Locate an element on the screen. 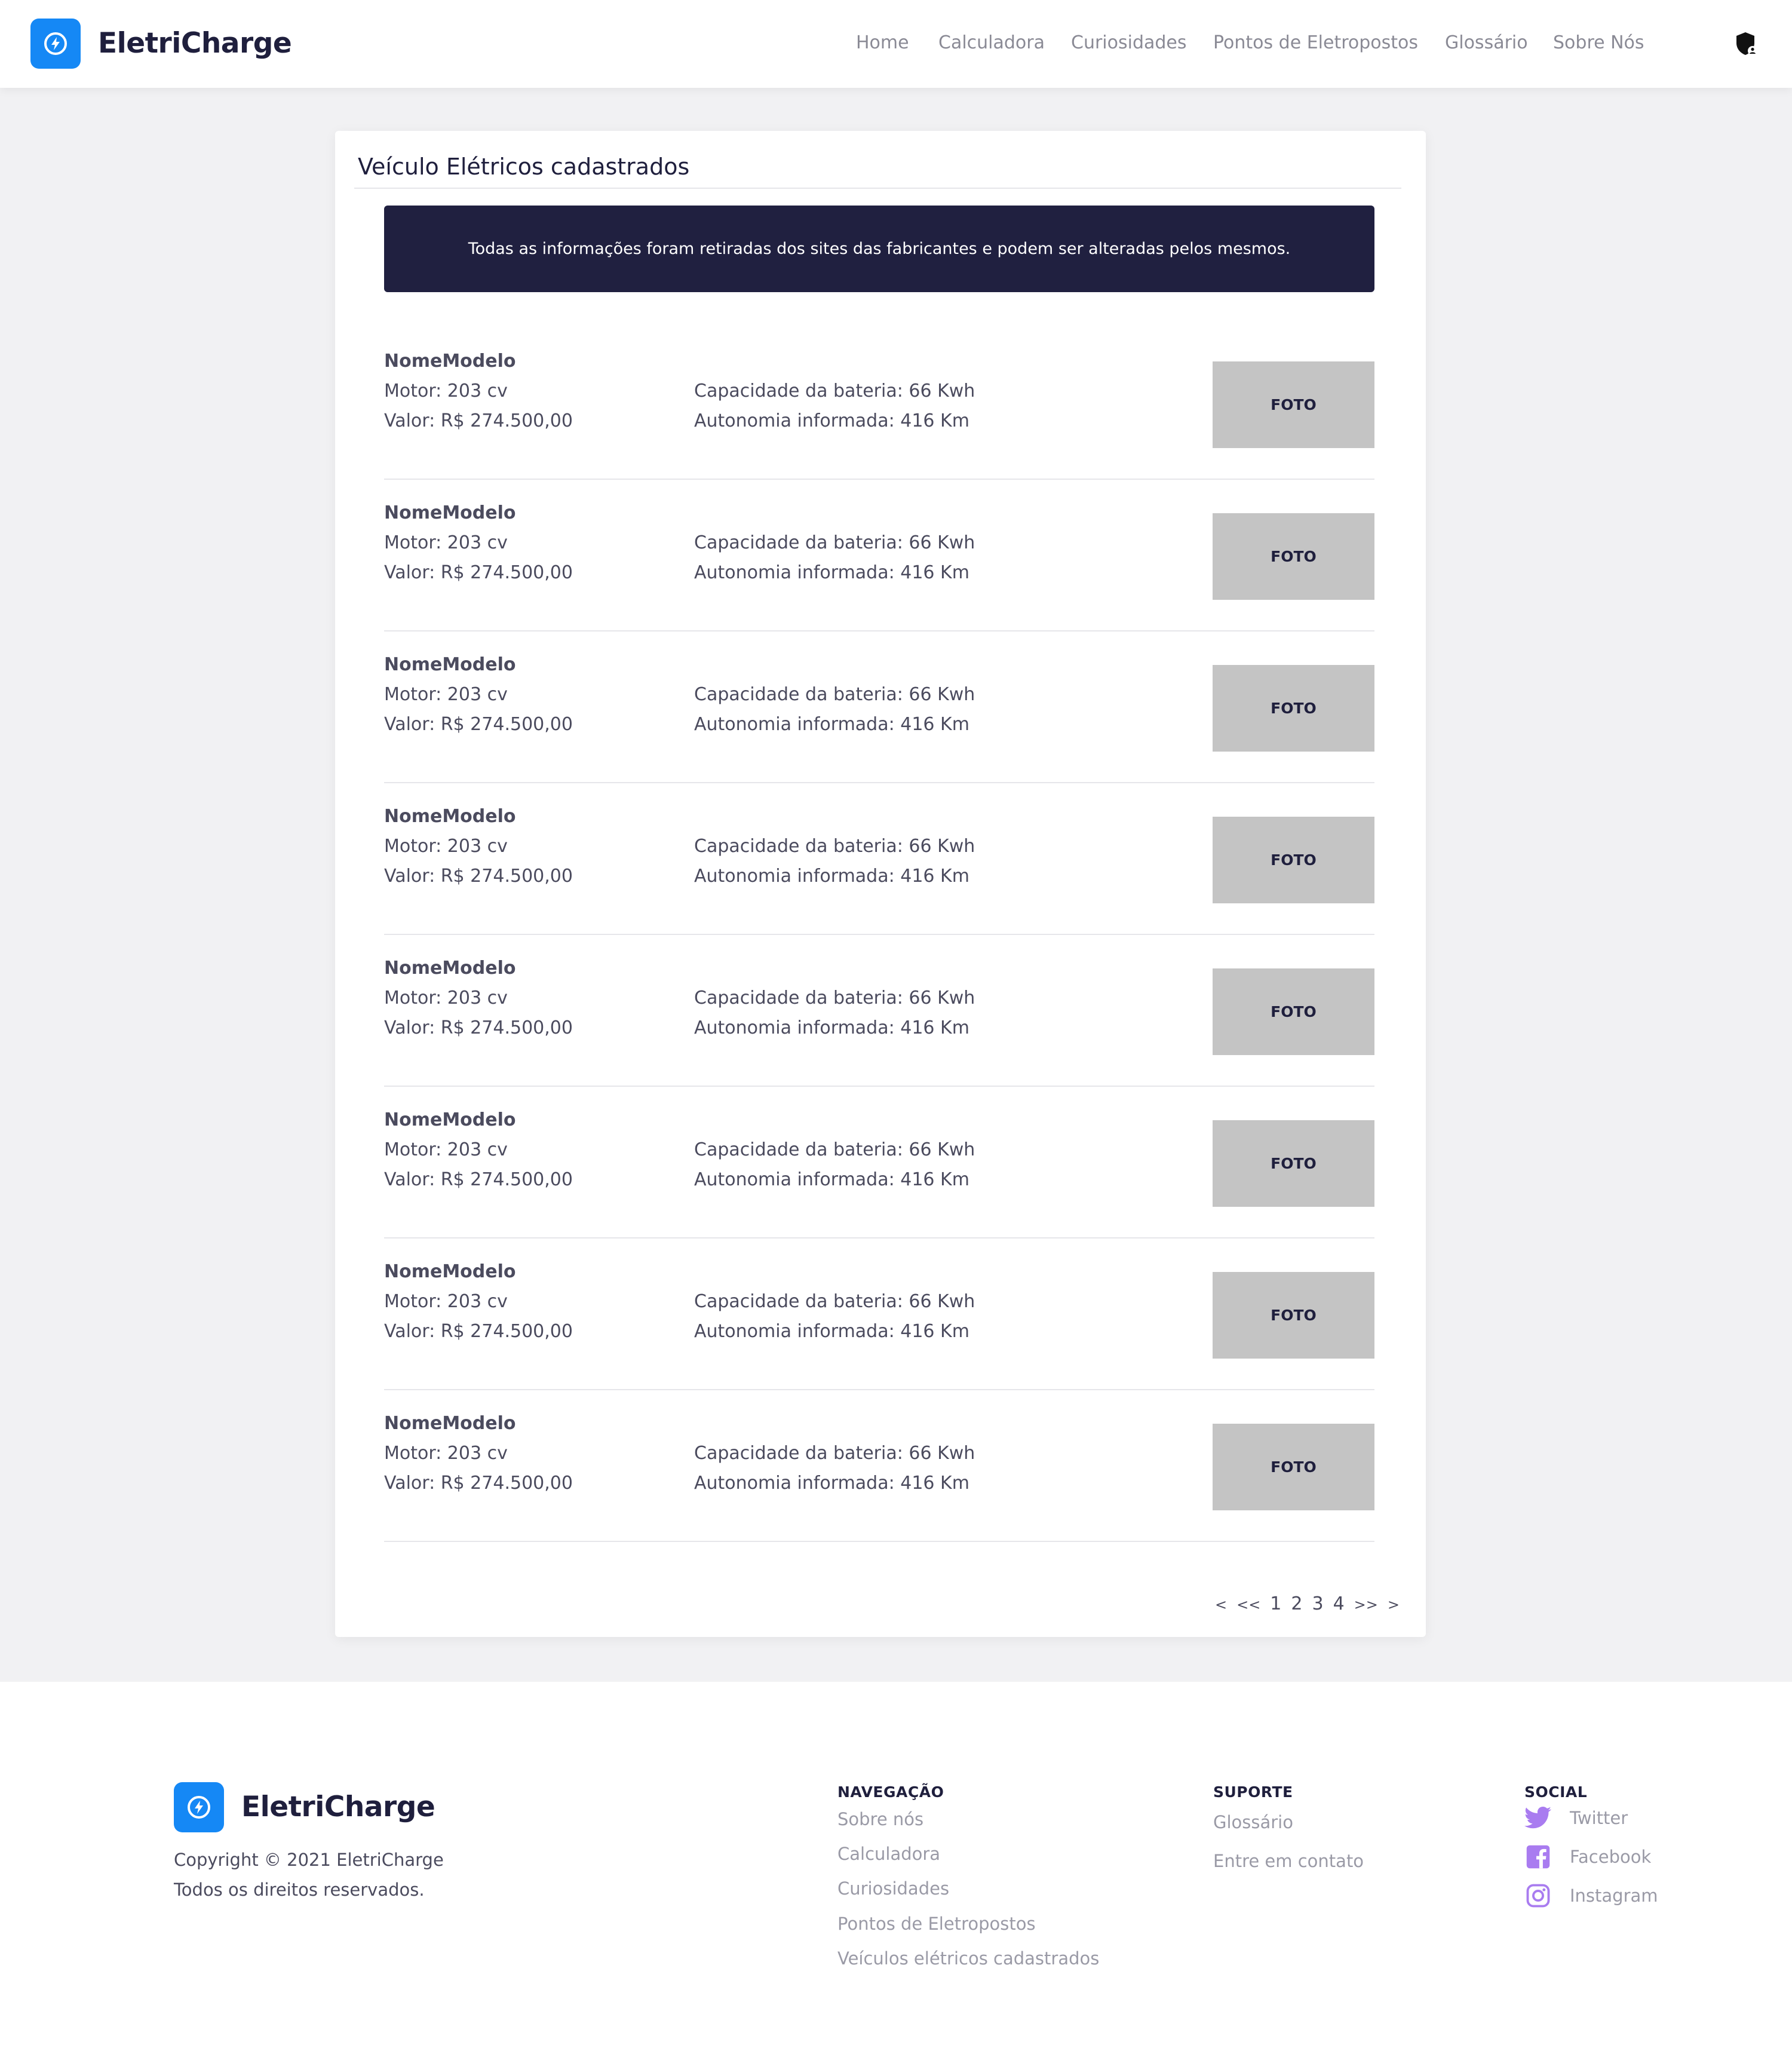  social-instagram: Instagram is located at coordinates (1591, 1895).